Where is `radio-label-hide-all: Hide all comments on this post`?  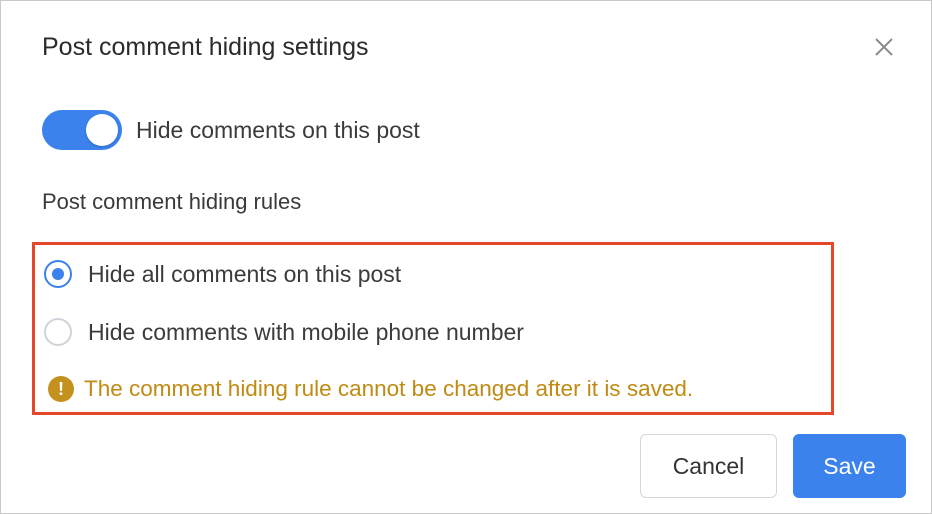
radio-label-hide-all: Hide all comments on this post is located at coordinates (245, 273).